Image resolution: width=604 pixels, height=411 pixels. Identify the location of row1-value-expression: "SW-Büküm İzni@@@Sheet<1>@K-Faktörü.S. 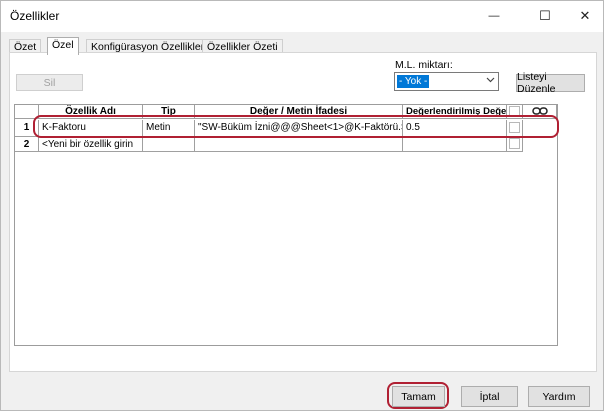
(299, 128).